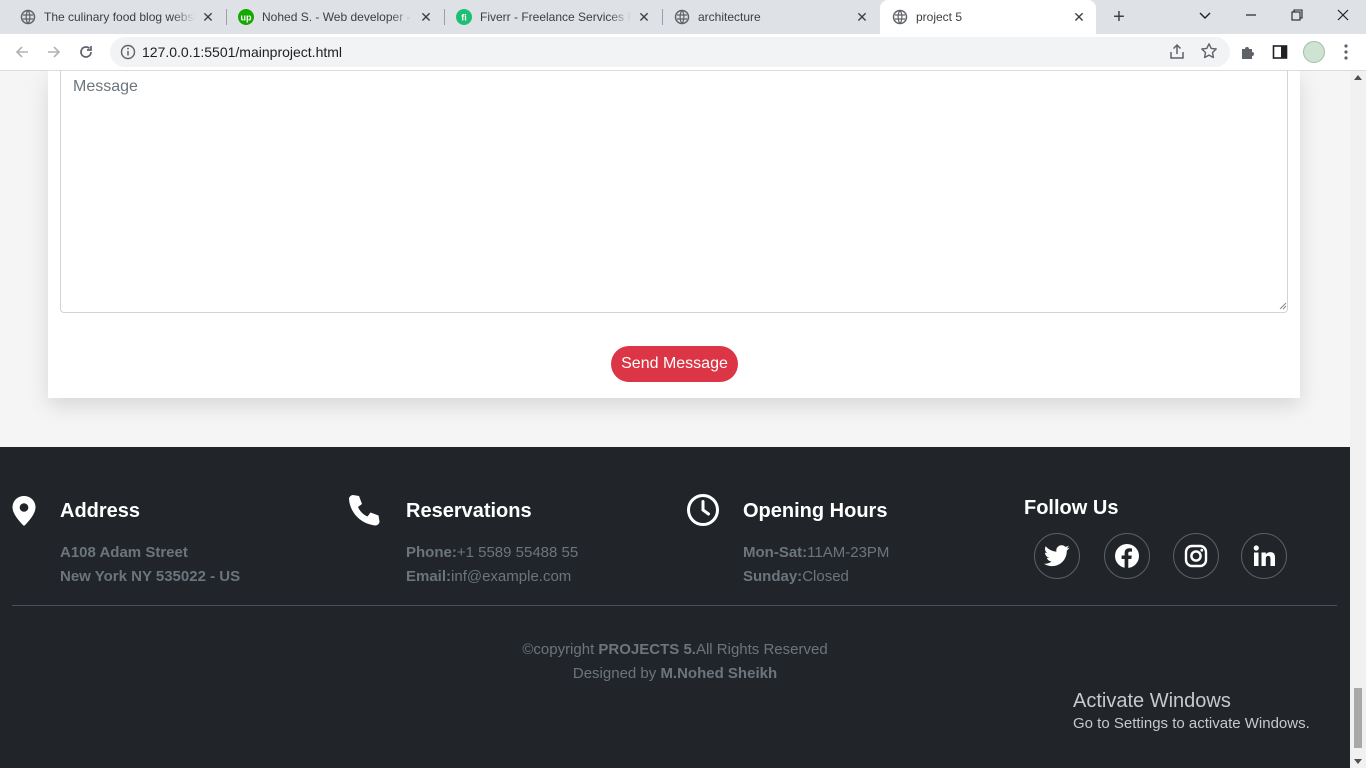 This screenshot has width=1366, height=768. I want to click on arrow-right-icon, so click(54, 52).